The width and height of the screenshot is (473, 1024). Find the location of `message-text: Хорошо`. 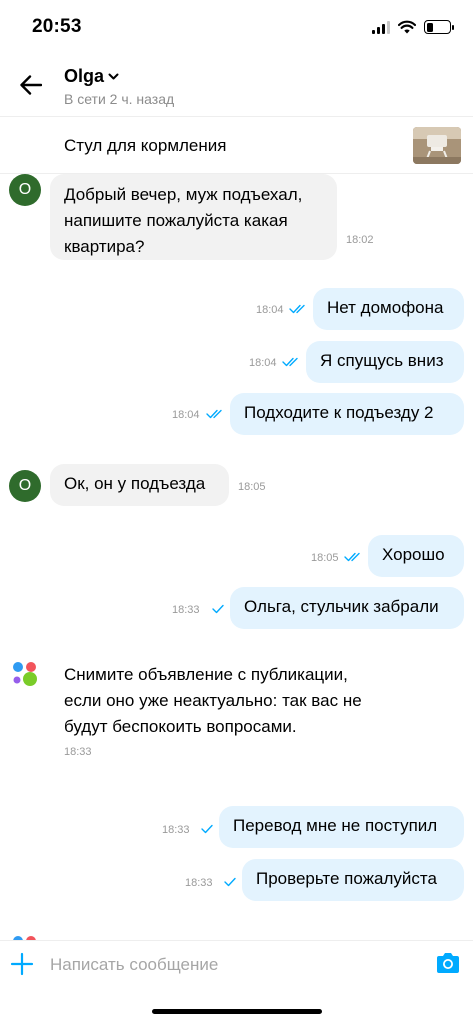

message-text: Хорошо is located at coordinates (413, 554).